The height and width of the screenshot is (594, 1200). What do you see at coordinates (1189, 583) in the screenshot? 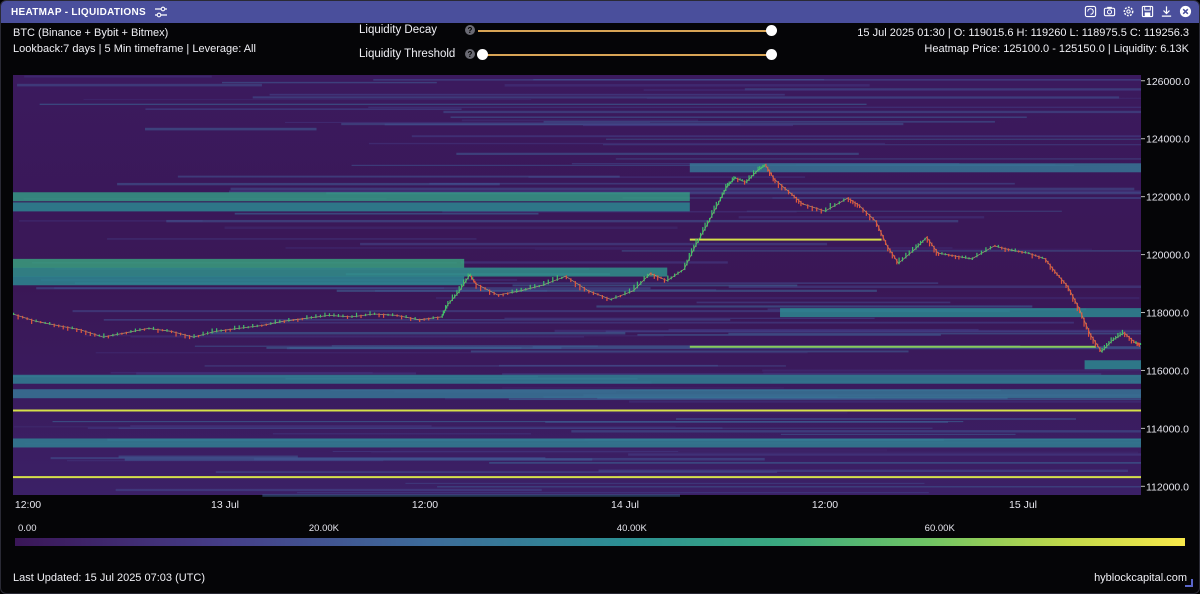
I see `resize-handle` at bounding box center [1189, 583].